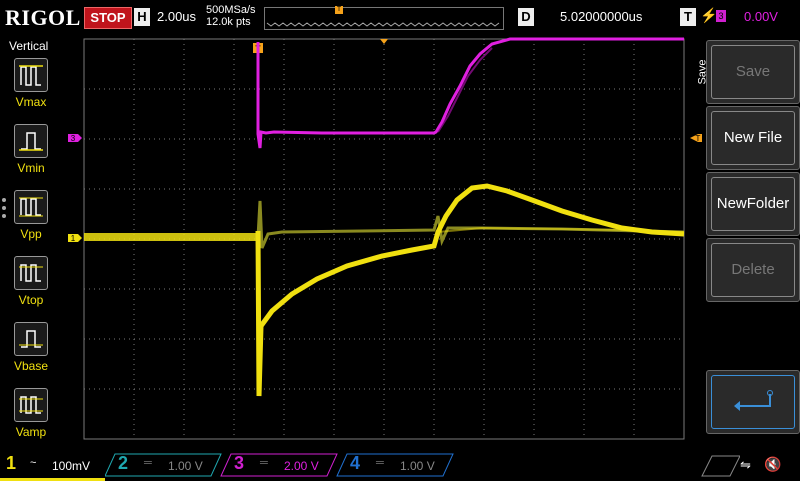  I want to click on new-folder-label: NewFolder, so click(753, 204).